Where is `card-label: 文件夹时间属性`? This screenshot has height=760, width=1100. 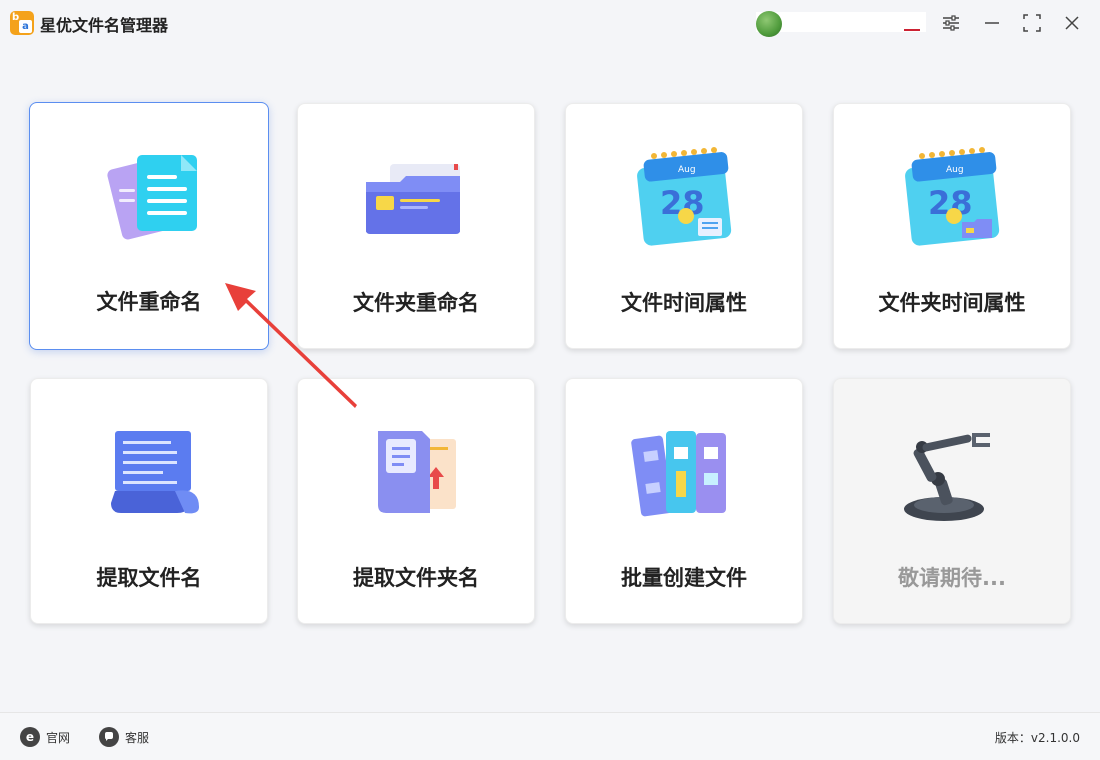
card-label: 文件夹时间属性 is located at coordinates (952, 303).